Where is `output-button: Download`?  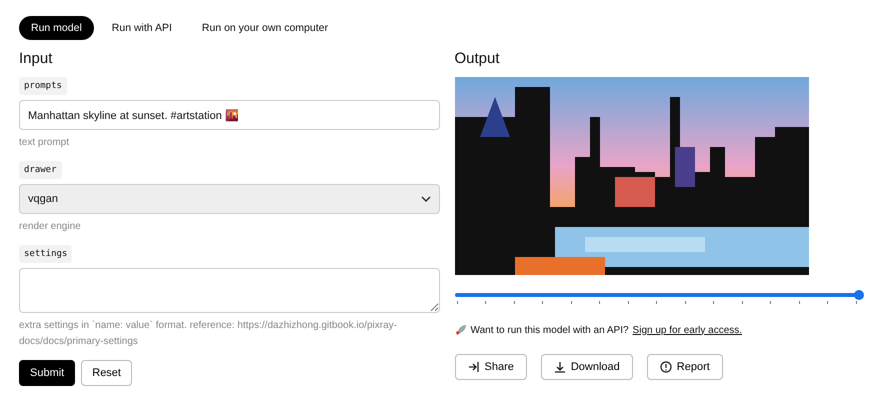
output-button: Download is located at coordinates (586, 367).